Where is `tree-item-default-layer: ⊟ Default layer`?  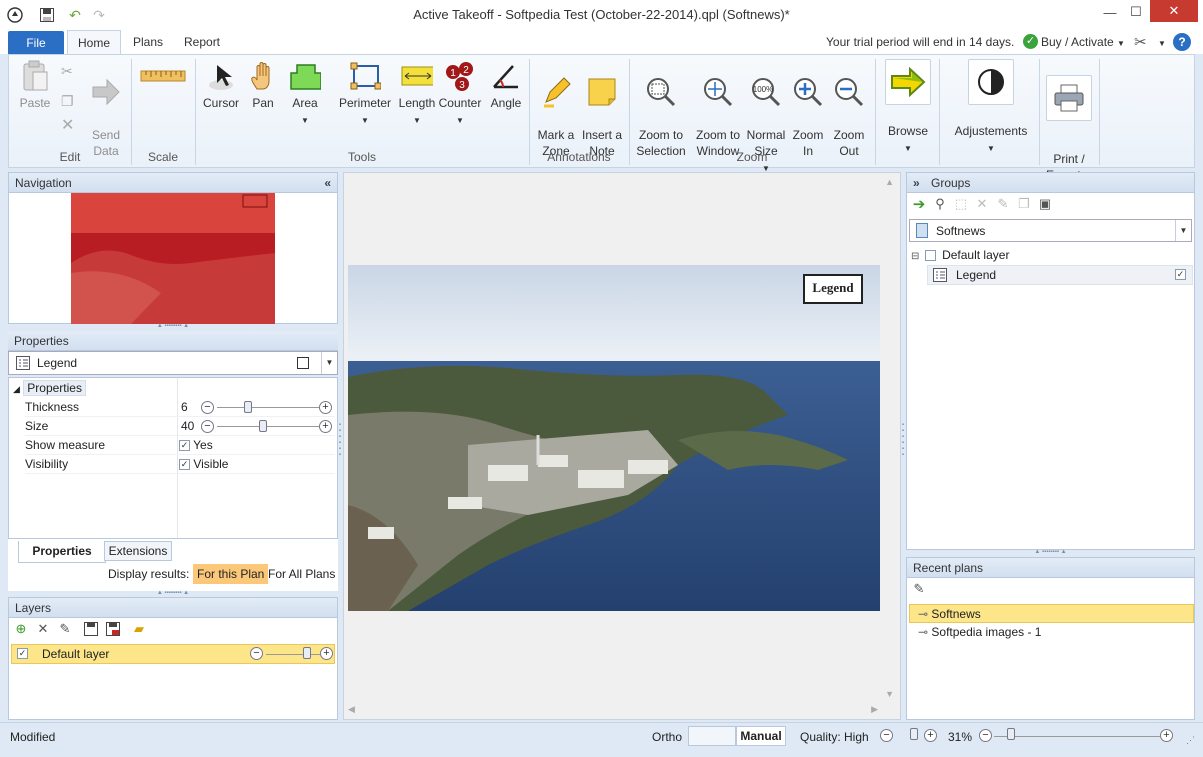
tree-item-default-layer: ⊟ Default layer is located at coordinates (1051, 255).